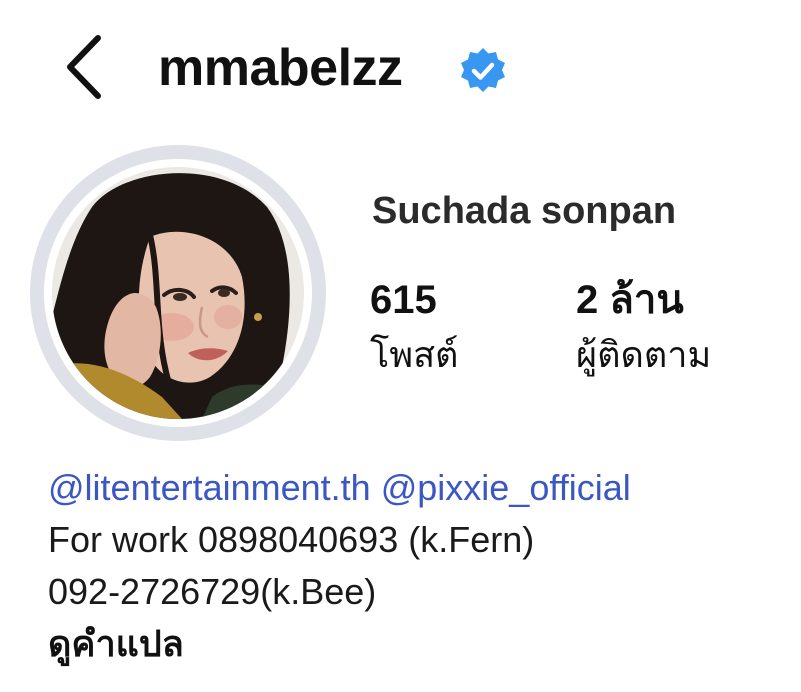 This screenshot has height=692, width=801. Describe the element at coordinates (403, 300) in the screenshot. I see `posts-value: 615` at that location.